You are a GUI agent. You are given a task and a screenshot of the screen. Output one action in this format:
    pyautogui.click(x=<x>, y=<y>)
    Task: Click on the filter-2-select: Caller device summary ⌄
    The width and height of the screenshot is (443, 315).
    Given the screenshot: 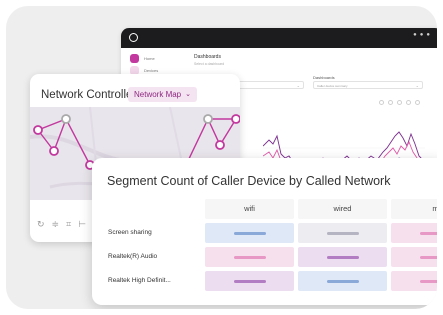 What is the action you would take?
    pyautogui.click(x=368, y=85)
    